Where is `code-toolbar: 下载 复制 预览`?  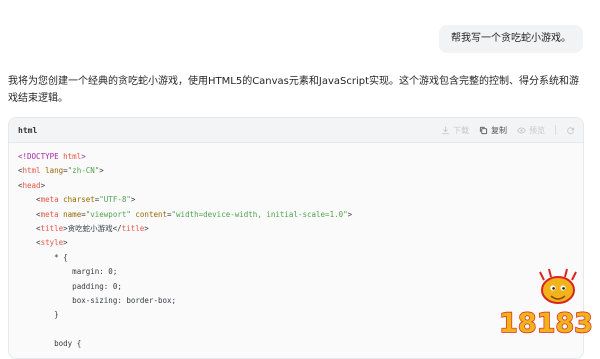
code-toolbar: 下载 复制 预览 is located at coordinates (508, 130).